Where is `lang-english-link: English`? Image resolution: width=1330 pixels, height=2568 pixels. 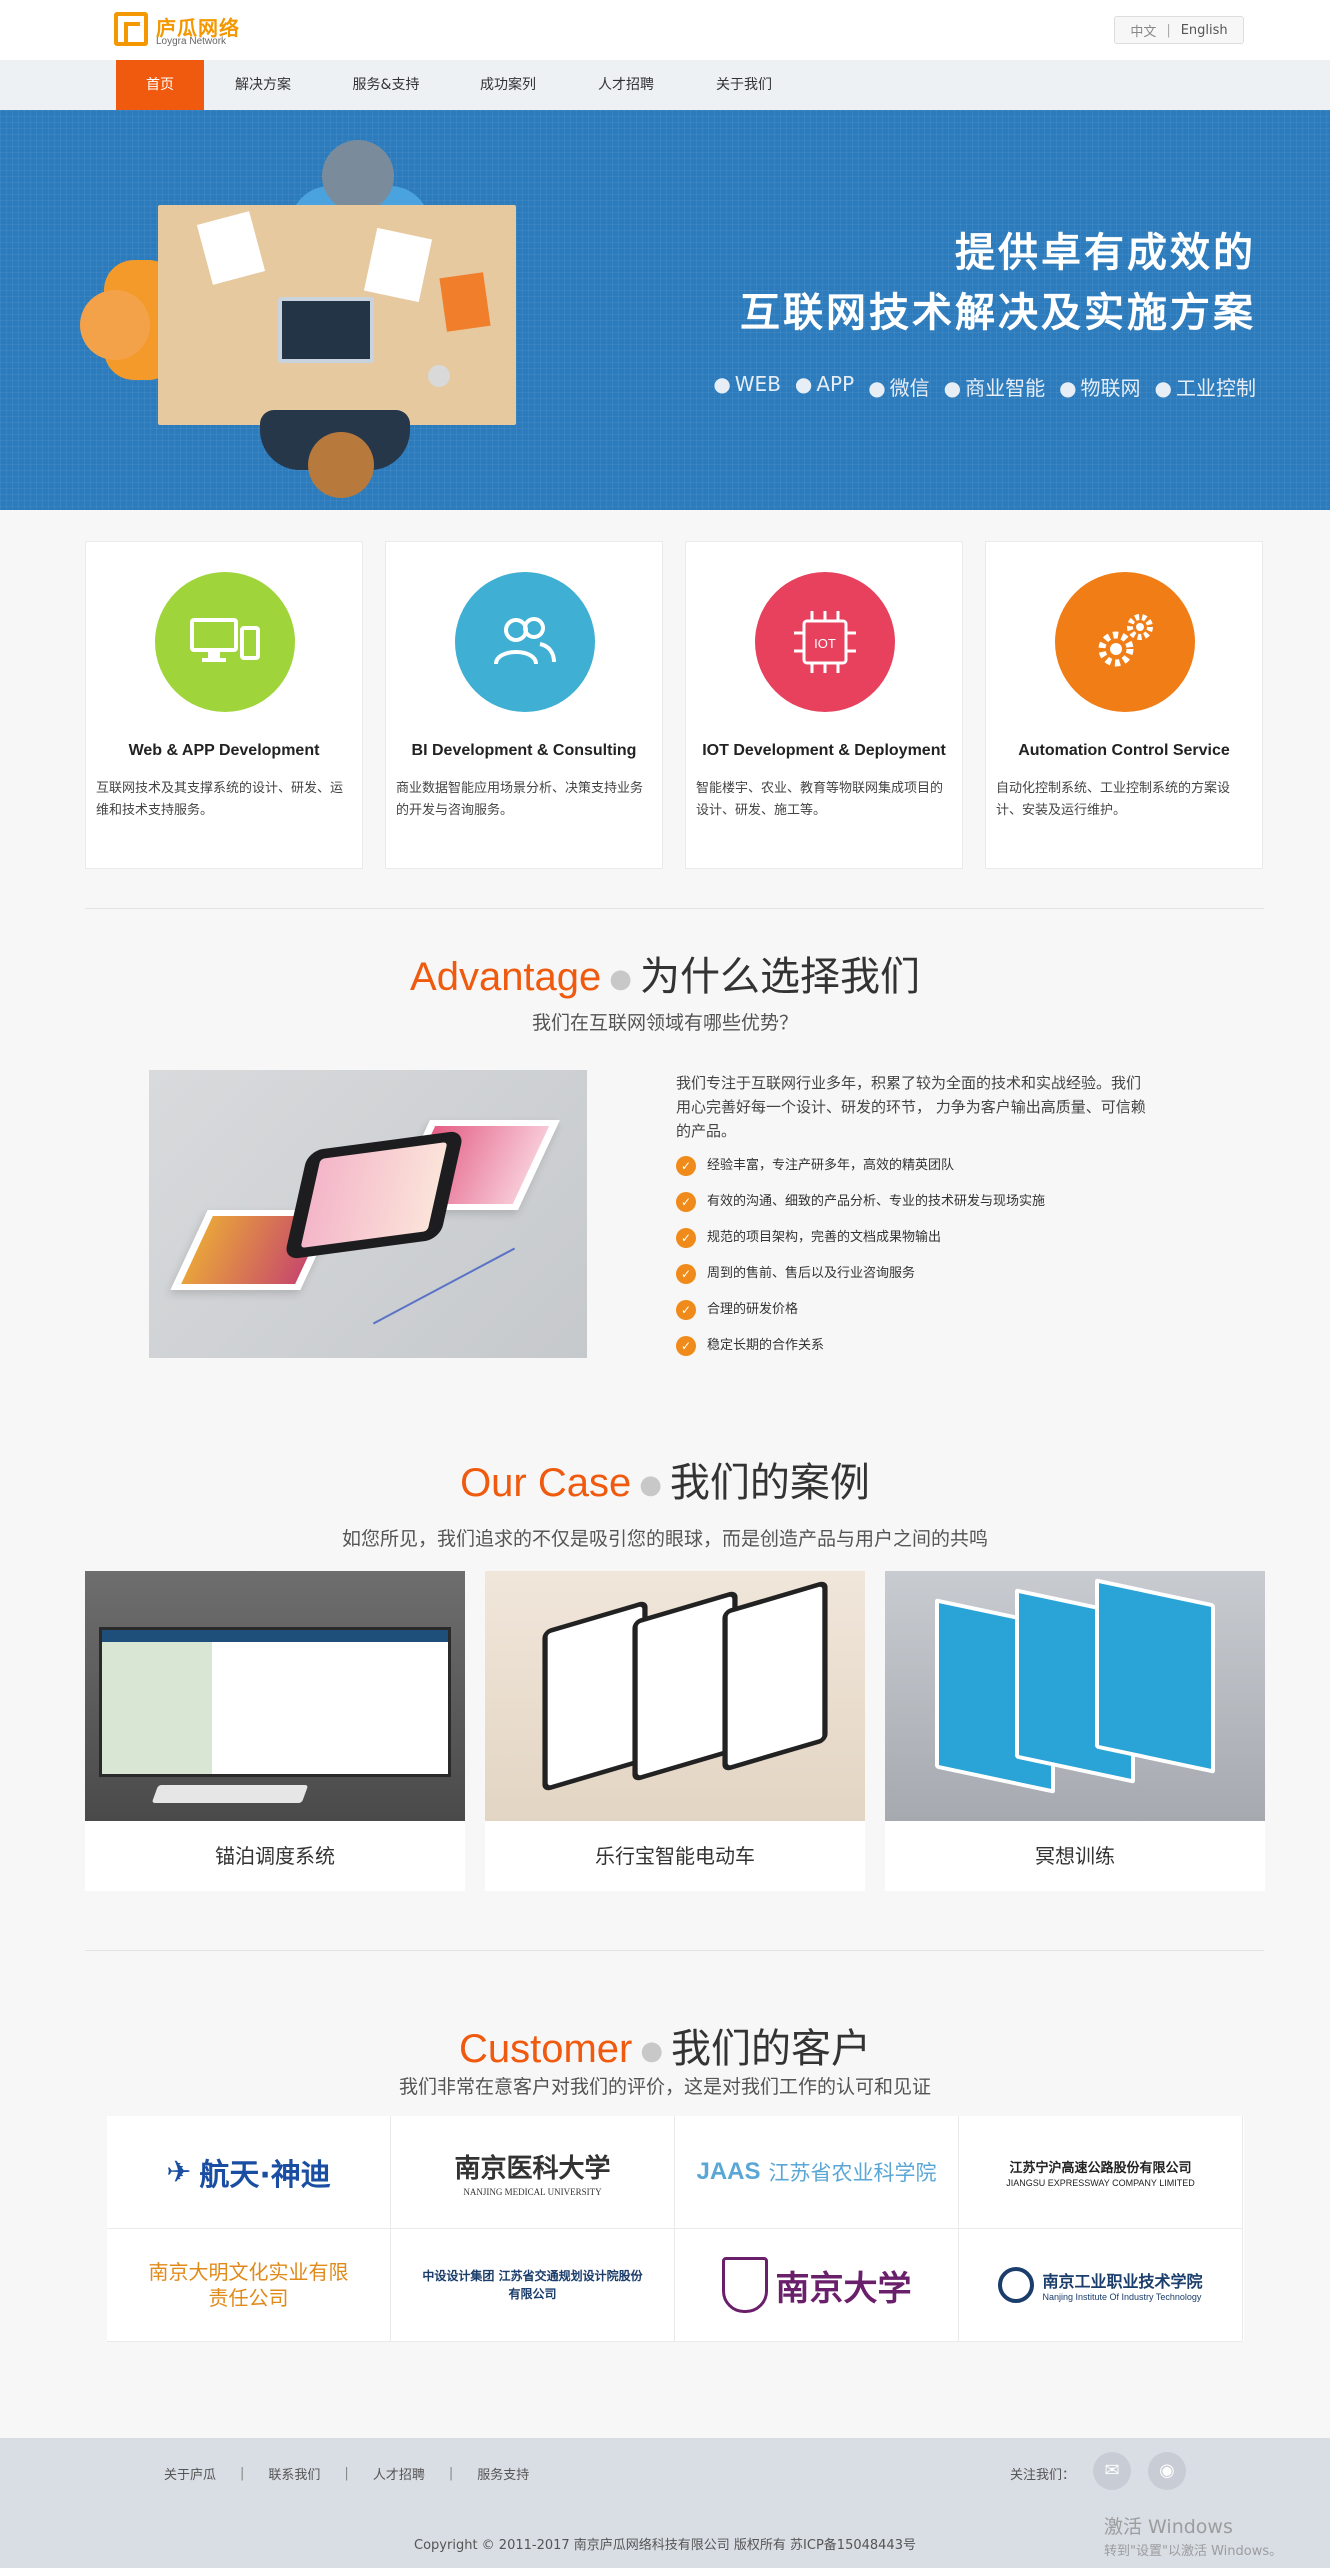
lang-english-link: English is located at coordinates (1204, 30).